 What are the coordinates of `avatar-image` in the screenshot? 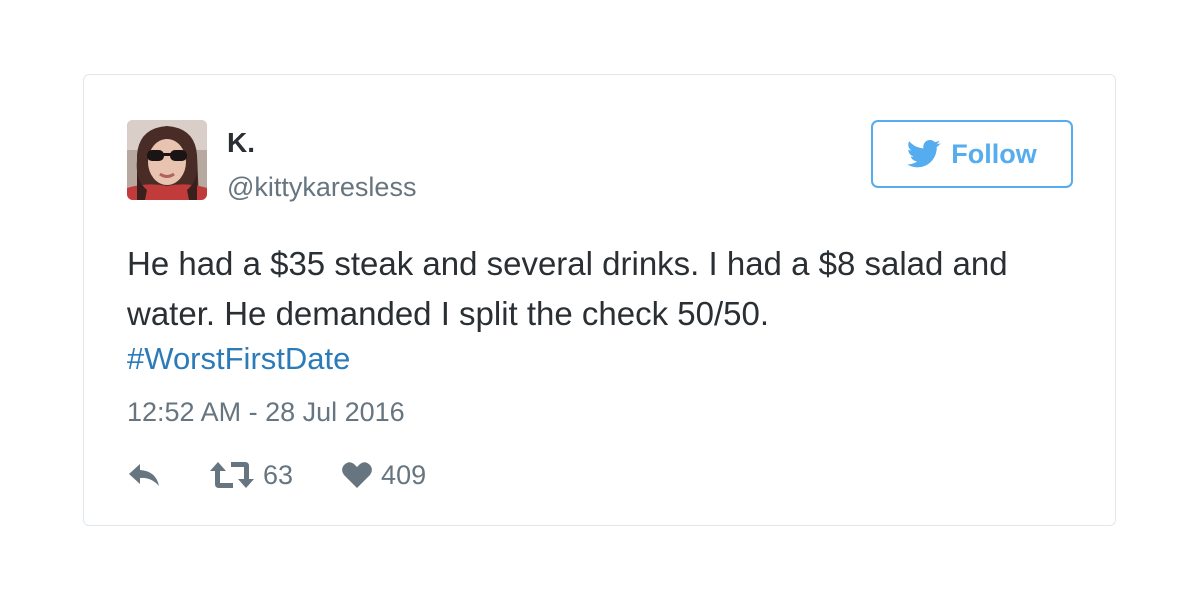 It's located at (167, 160).